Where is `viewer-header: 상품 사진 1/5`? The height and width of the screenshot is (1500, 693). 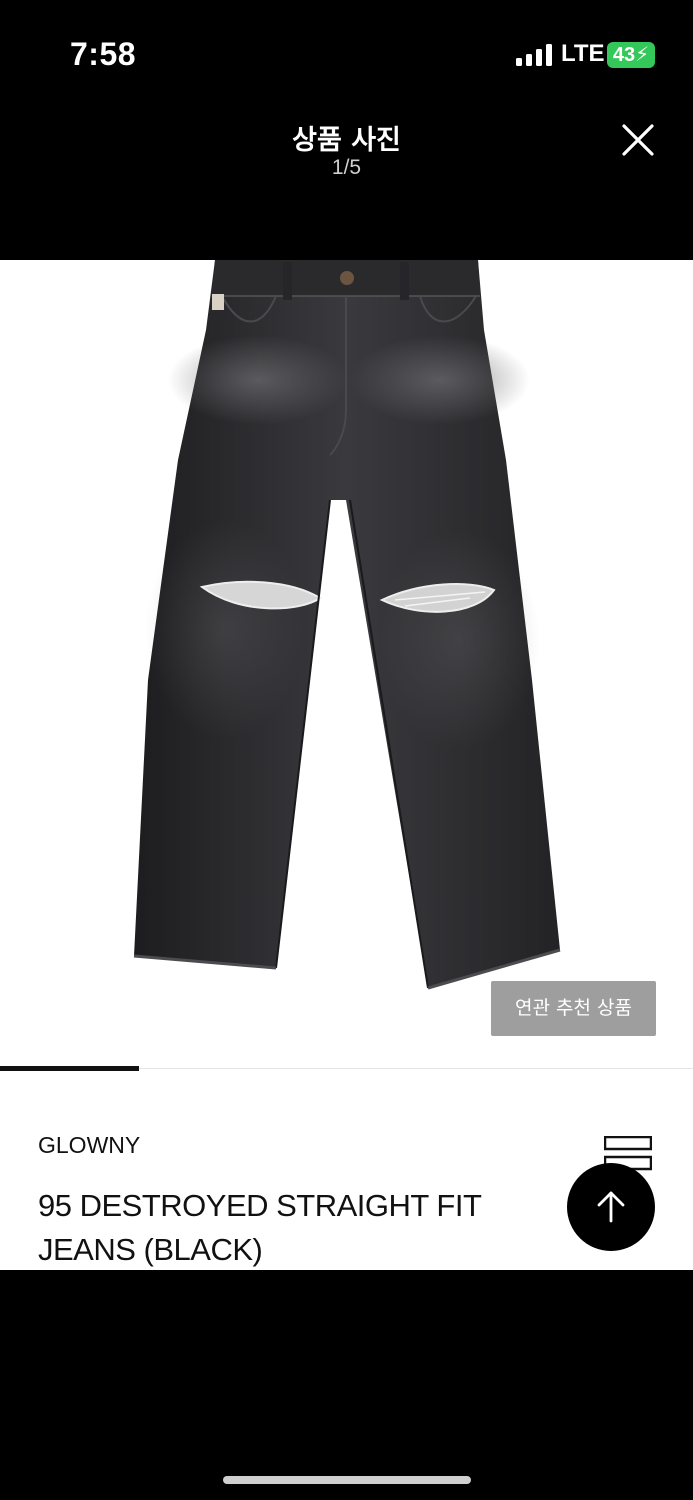
viewer-header: 상품 사진 1/5 is located at coordinates (346, 185).